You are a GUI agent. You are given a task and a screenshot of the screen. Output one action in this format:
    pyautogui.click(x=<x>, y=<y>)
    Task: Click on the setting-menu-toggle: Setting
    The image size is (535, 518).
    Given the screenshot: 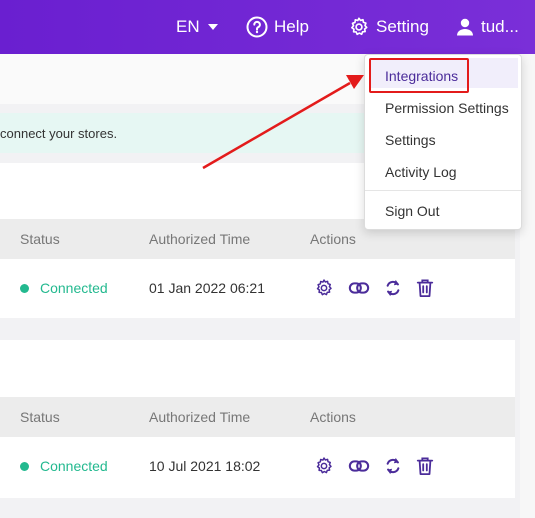 What is the action you would take?
    pyautogui.click(x=388, y=27)
    